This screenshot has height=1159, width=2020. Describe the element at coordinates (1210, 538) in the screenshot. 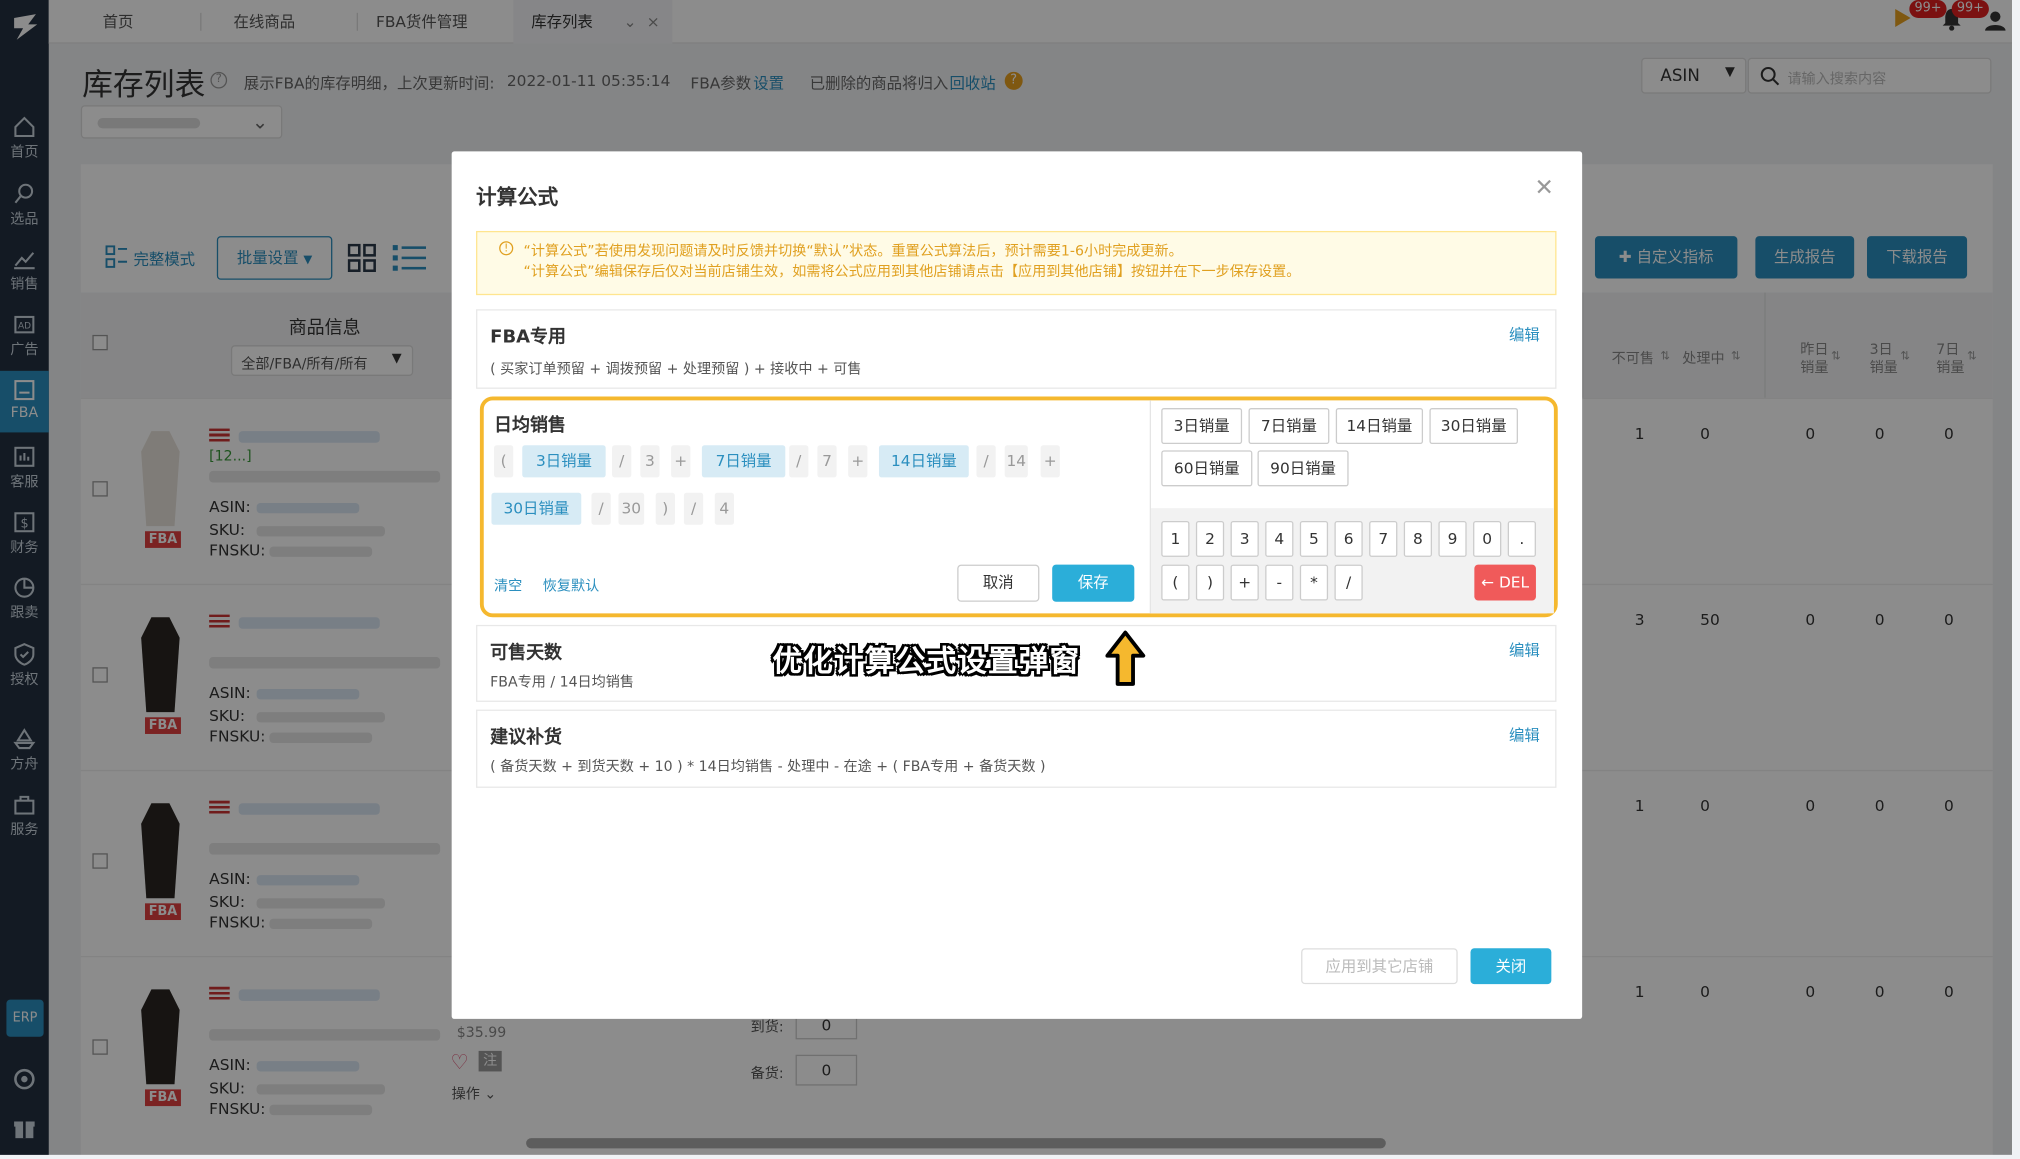

I see `keypad-key: 2` at that location.